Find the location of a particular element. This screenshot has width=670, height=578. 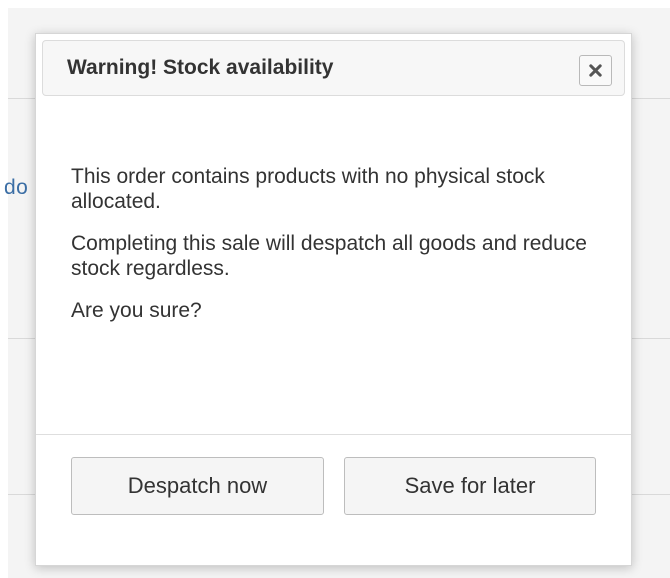

background-link-text: do is located at coordinates (16, 187).